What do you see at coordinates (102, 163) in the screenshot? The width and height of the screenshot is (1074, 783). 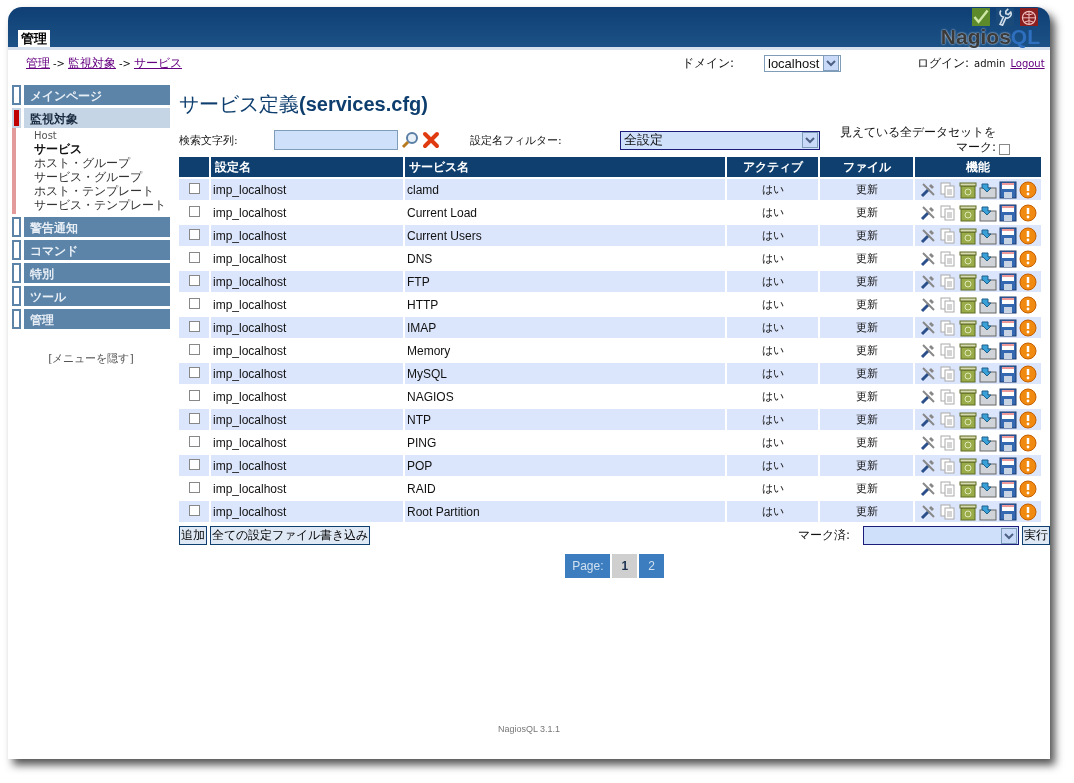 I see `submenu-item: ホスト・グループ` at bounding box center [102, 163].